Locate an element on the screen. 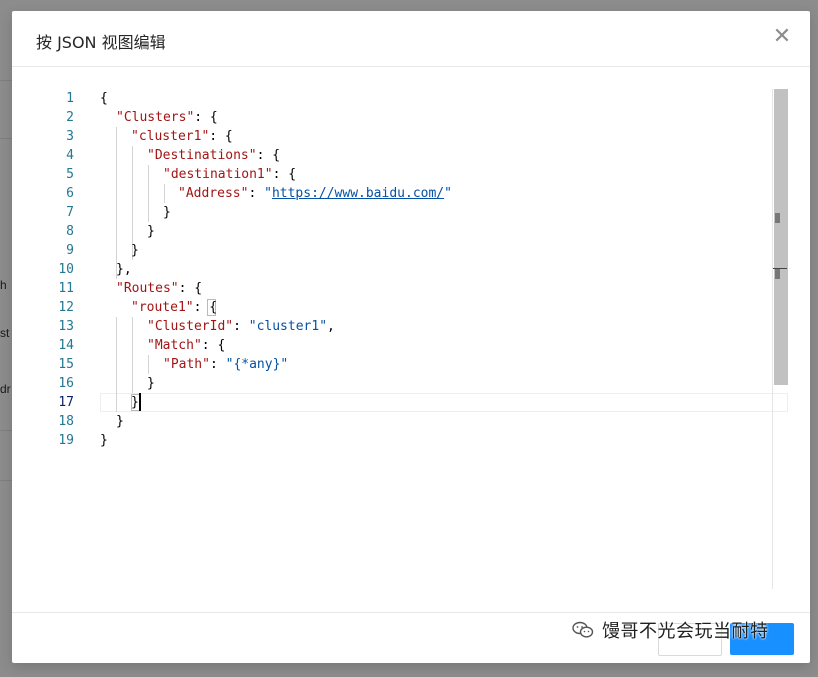  line-number: 18 is located at coordinates (66, 421).